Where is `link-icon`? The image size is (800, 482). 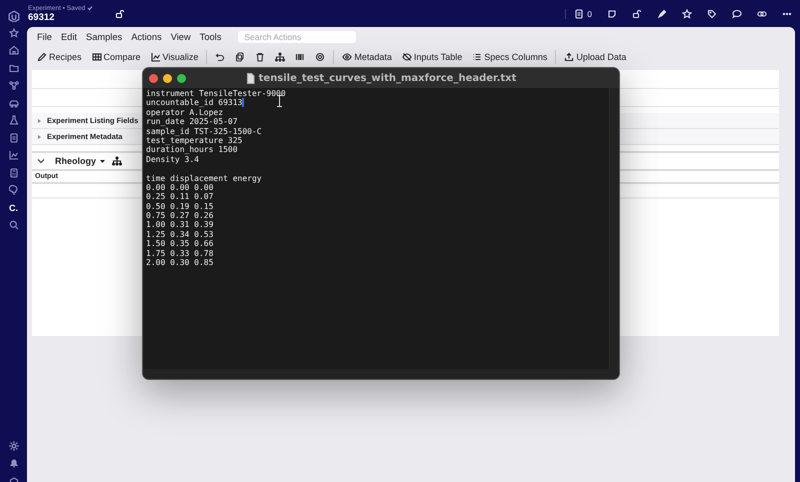
link-icon is located at coordinates (762, 13).